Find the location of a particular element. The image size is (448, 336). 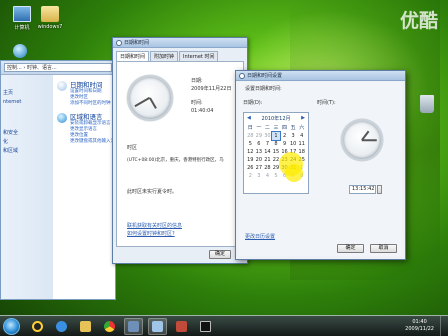

taskbar-app-explorer is located at coordinates (85, 326).